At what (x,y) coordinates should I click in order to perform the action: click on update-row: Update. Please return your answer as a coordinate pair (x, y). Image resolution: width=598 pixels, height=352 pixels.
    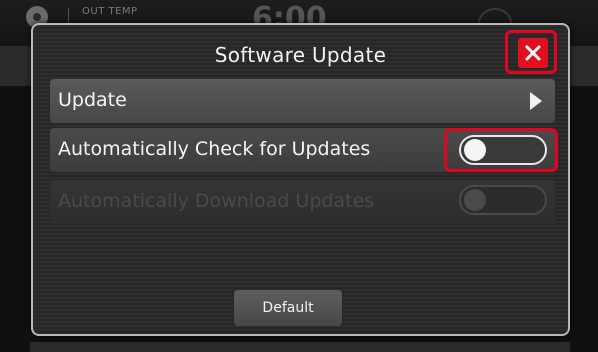
    Looking at the image, I should click on (302, 101).